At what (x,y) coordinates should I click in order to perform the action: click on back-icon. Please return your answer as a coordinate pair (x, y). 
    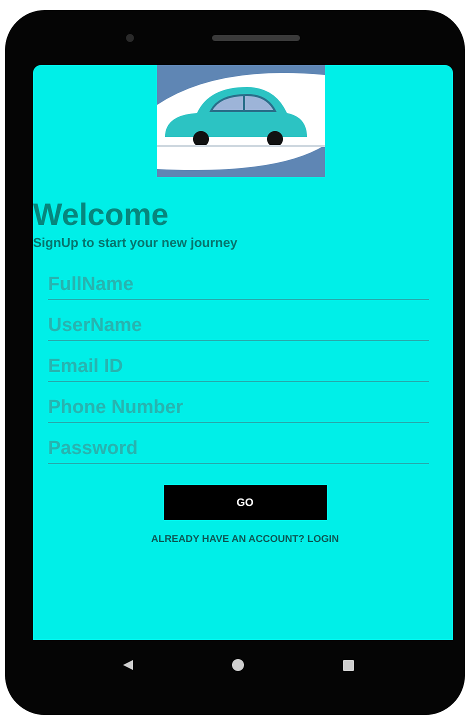
    Looking at the image, I should click on (128, 665).